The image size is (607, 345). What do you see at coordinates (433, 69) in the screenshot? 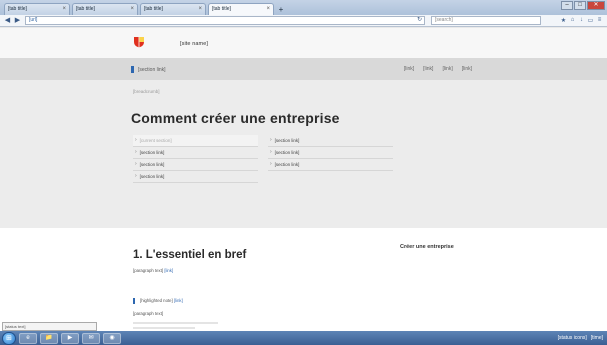
I see `top-nav-links: [link] [link] [link] [link]` at bounding box center [433, 69].